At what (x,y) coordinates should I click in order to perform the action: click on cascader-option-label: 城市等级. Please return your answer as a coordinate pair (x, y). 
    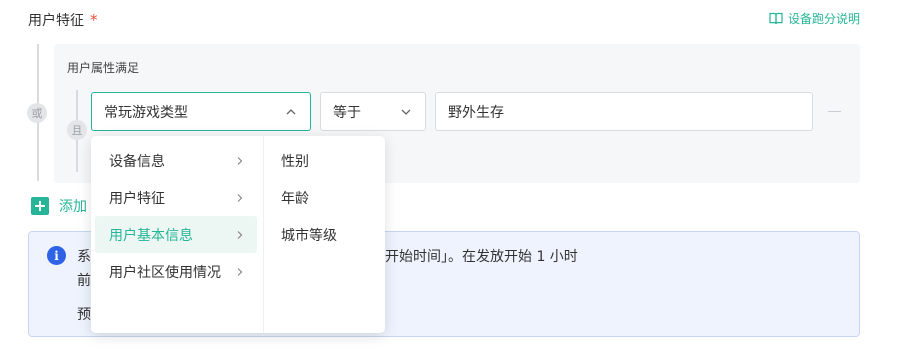
    Looking at the image, I should click on (309, 235).